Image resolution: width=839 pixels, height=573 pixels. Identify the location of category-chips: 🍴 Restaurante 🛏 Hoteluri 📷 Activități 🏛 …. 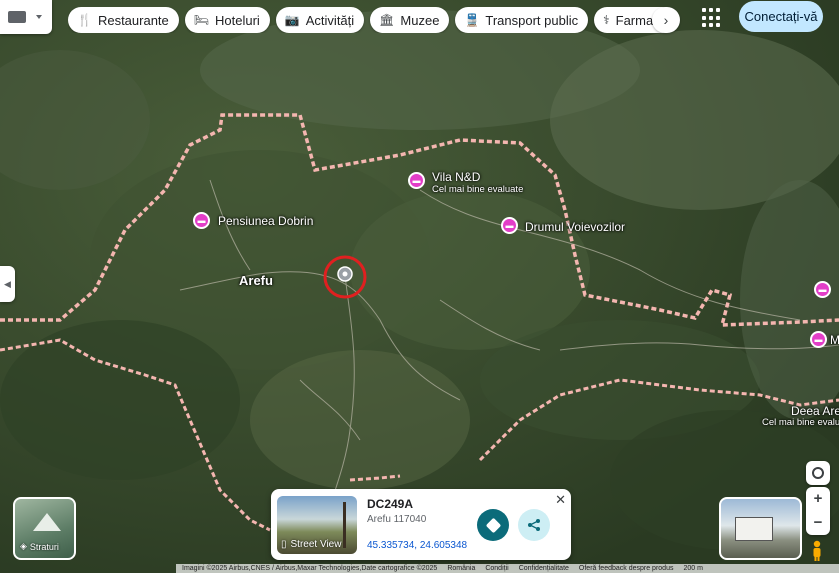
(374, 20).